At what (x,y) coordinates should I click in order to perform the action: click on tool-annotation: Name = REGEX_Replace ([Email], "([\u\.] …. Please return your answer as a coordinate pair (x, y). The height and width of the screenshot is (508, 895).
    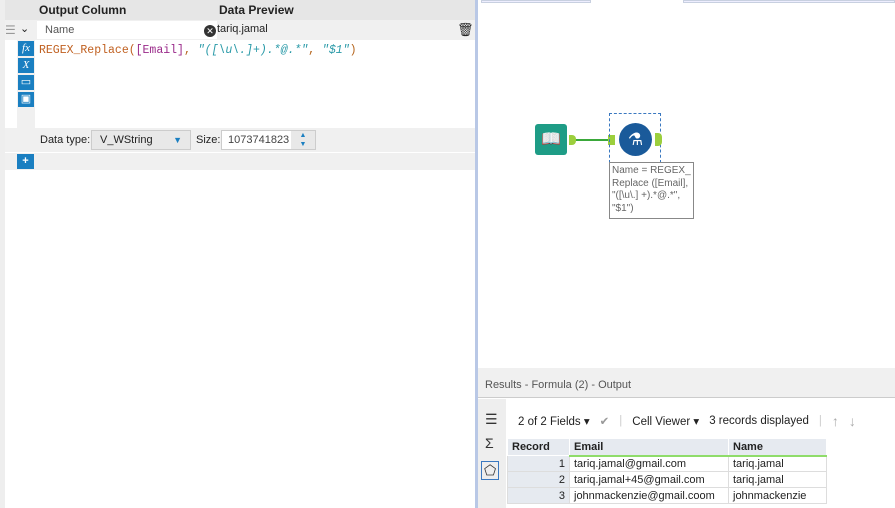
    Looking at the image, I should click on (651, 190).